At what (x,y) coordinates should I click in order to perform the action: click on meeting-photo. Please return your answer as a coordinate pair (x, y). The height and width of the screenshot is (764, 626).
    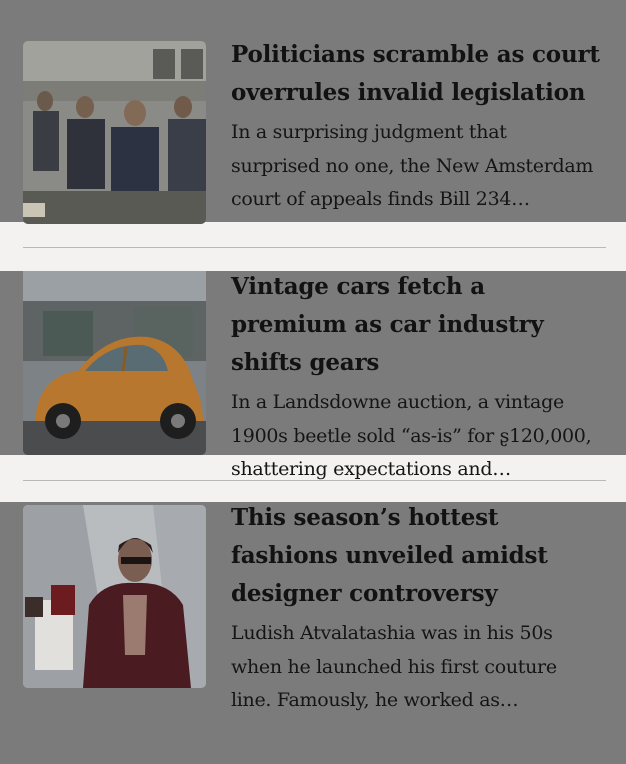
    Looking at the image, I should click on (114, 132).